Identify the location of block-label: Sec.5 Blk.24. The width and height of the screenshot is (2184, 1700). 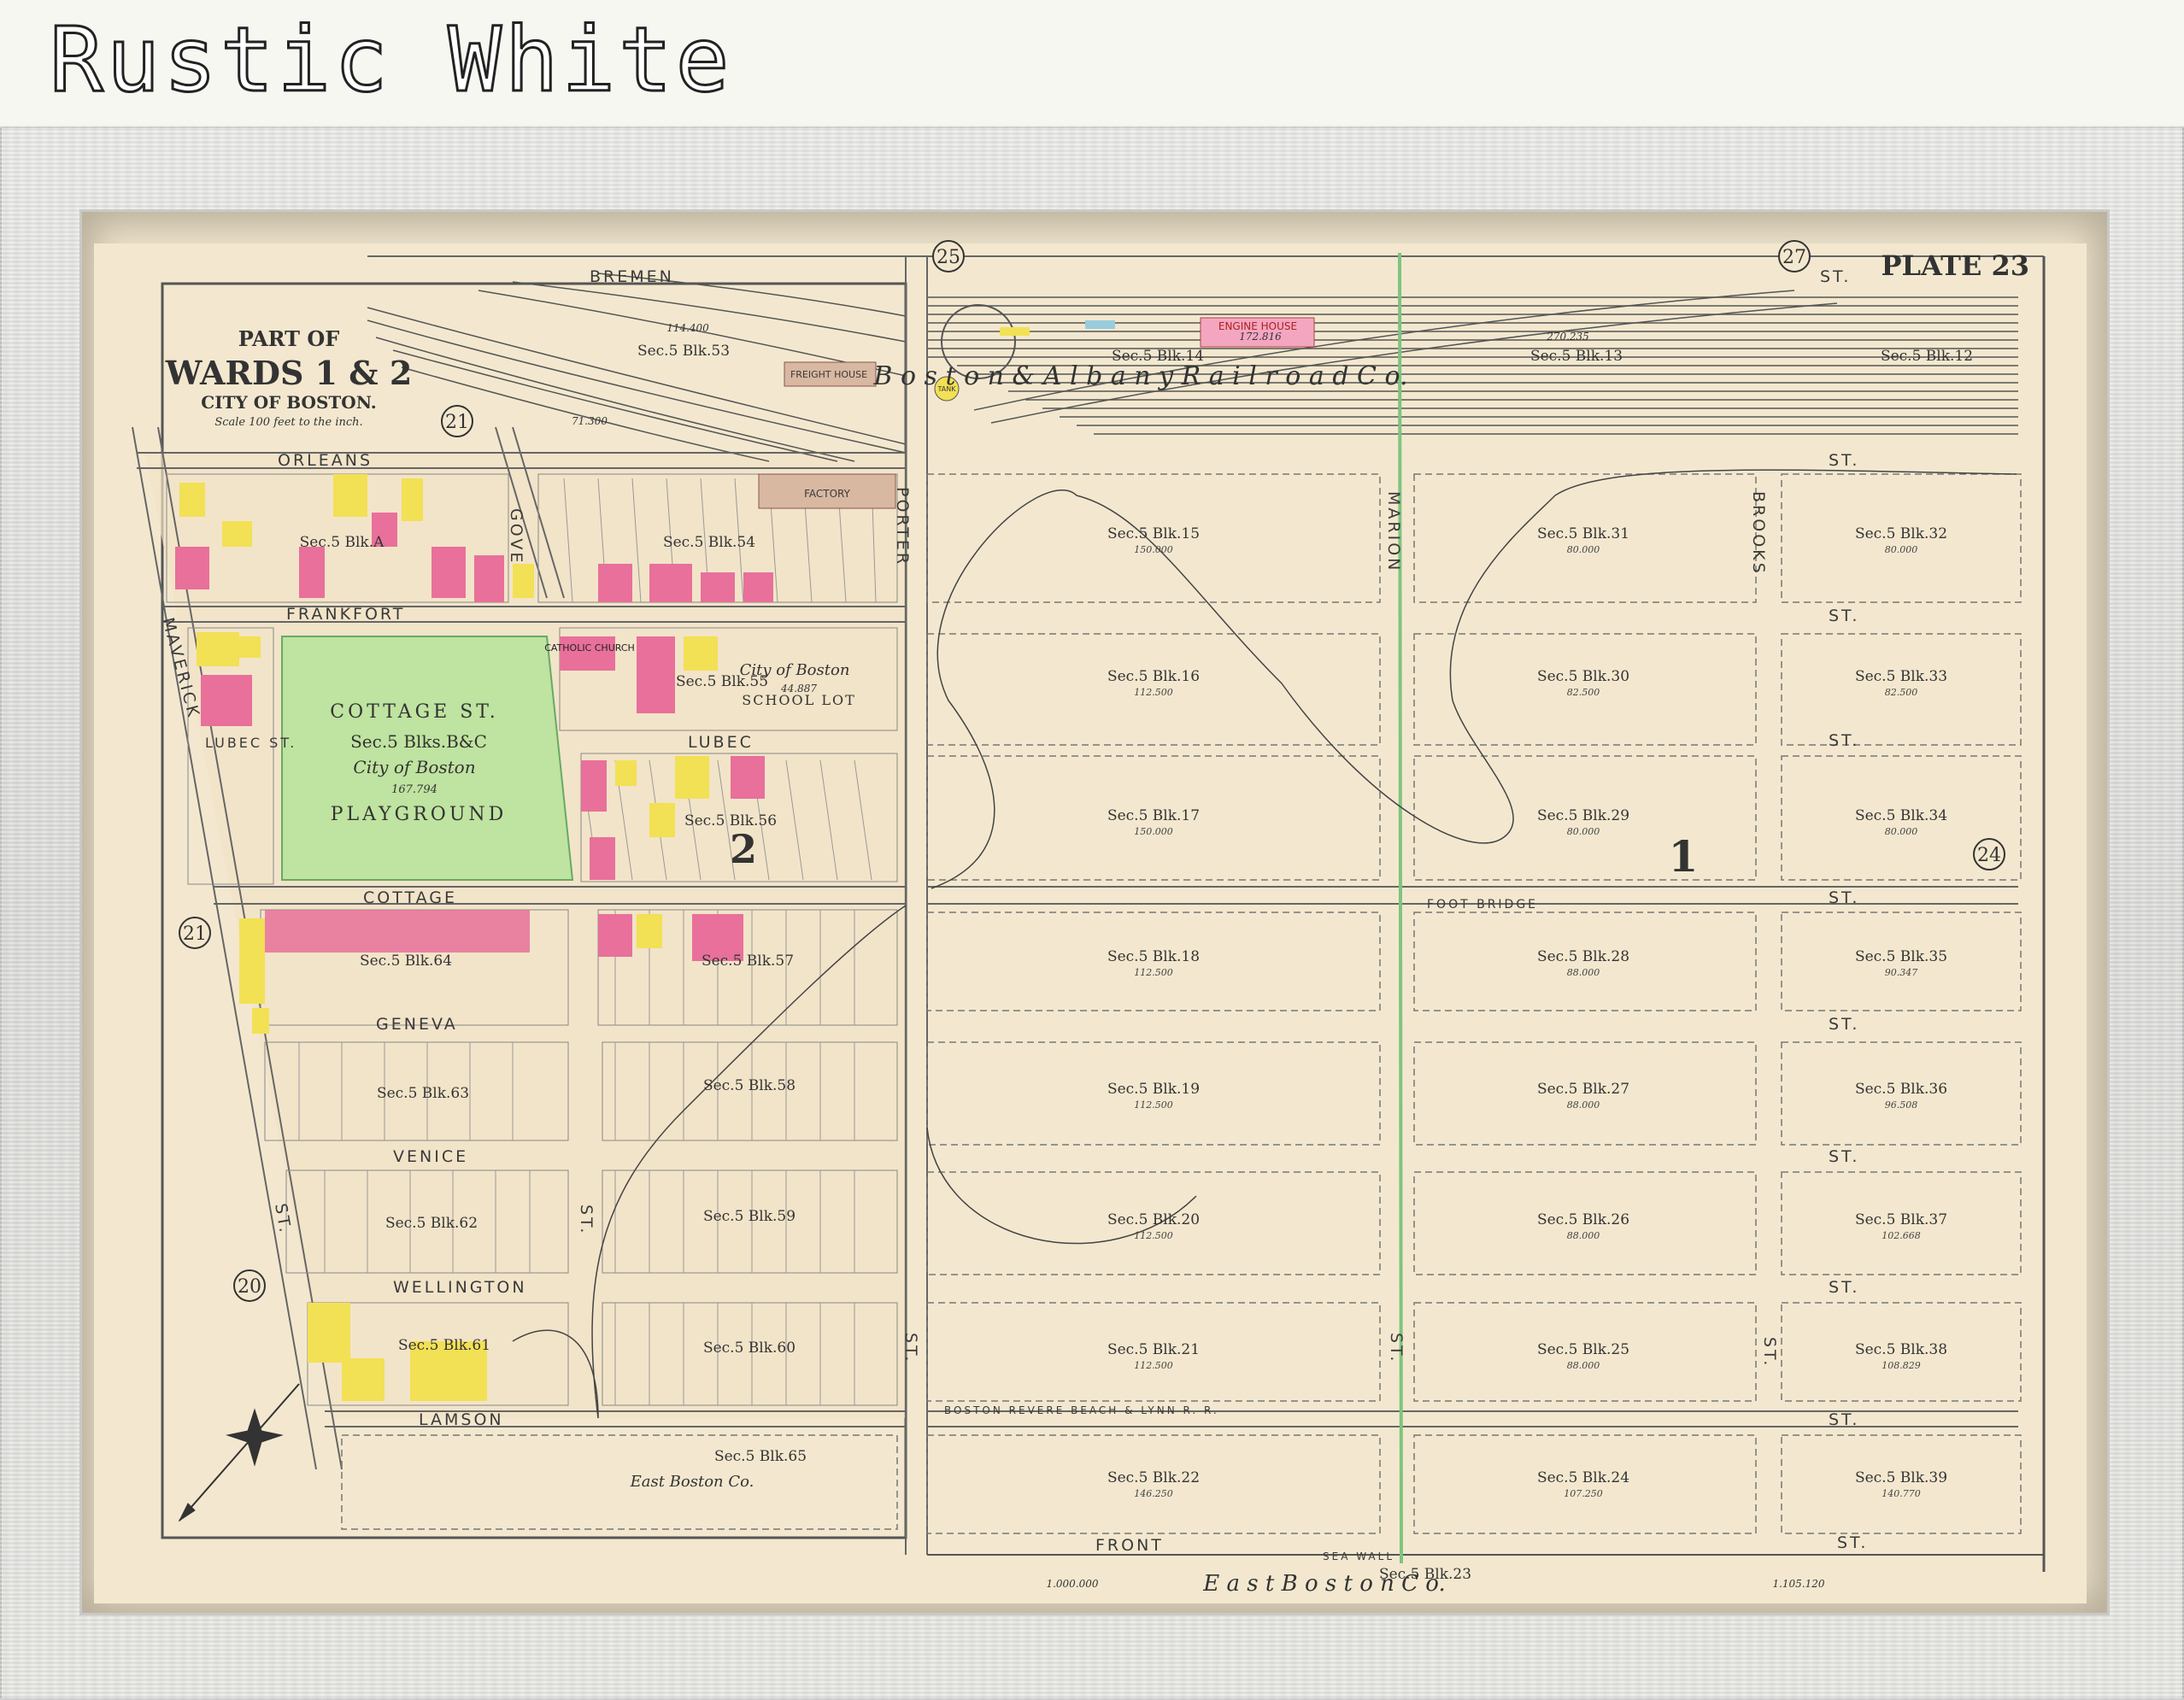
(1583, 1478).